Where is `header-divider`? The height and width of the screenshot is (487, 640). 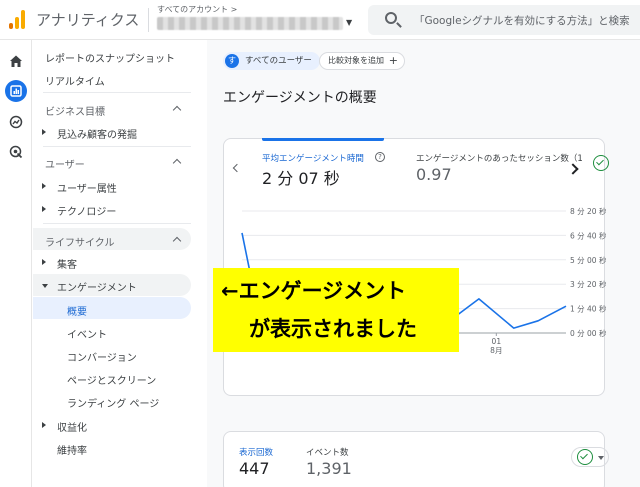
header-divider is located at coordinates (148, 20).